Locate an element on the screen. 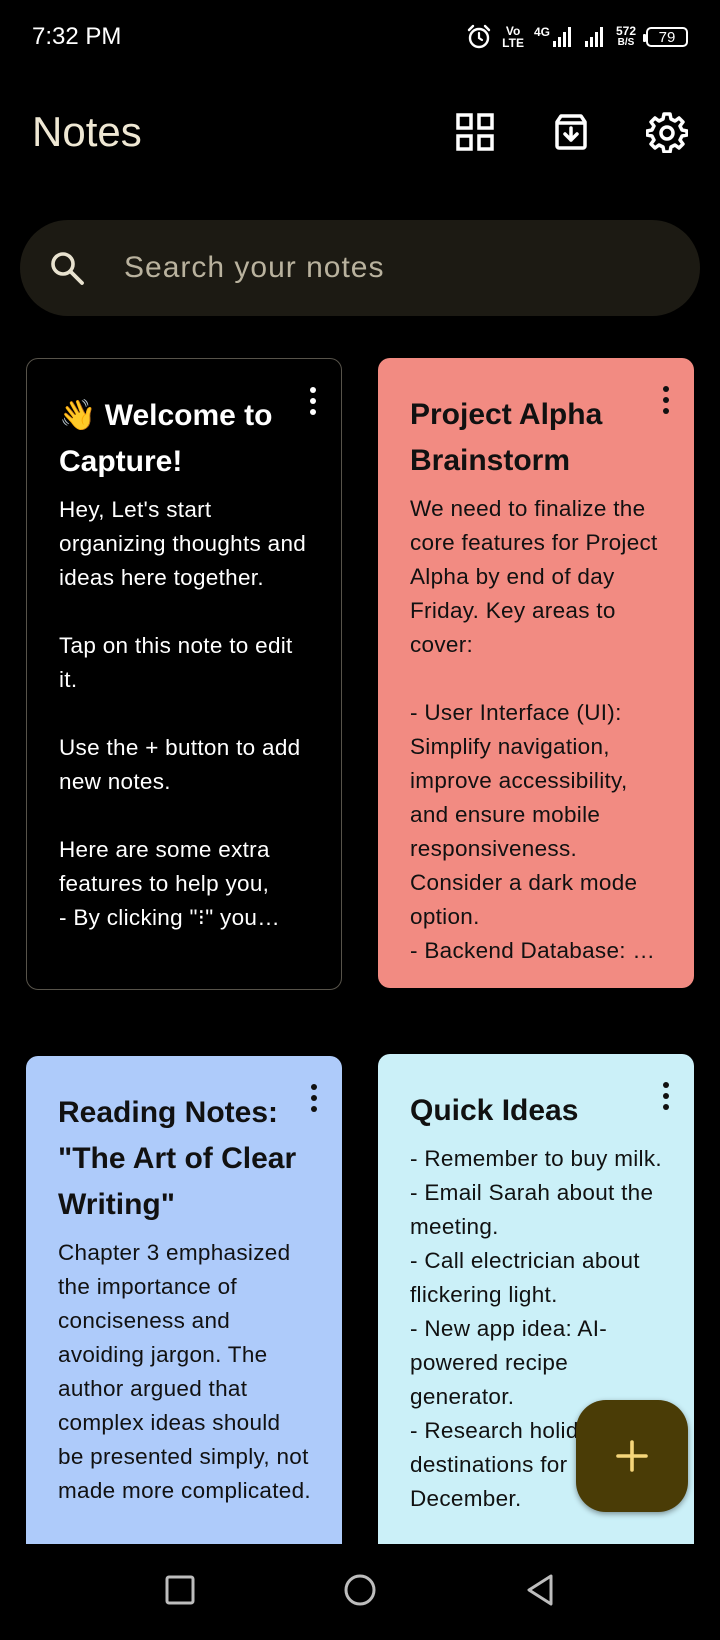  grid-view-button is located at coordinates (475, 132).